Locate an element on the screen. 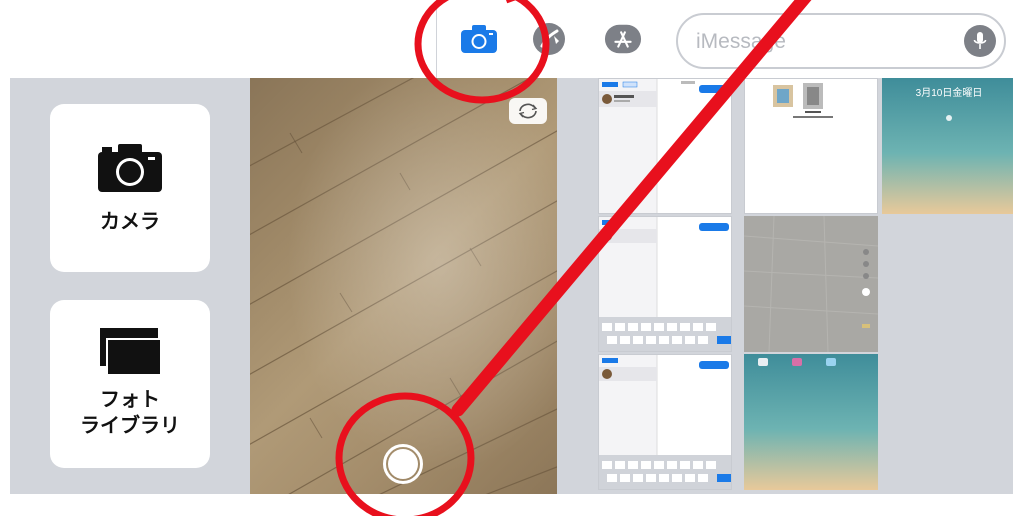  homescreen-thumbnail-image is located at coordinates (811, 422).